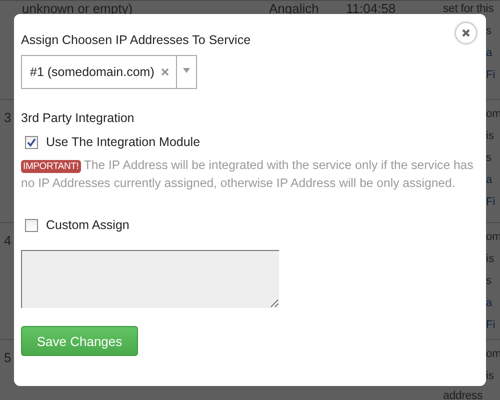 The image size is (500, 400). Describe the element at coordinates (79, 341) in the screenshot. I see `save-button: Save Changes` at that location.